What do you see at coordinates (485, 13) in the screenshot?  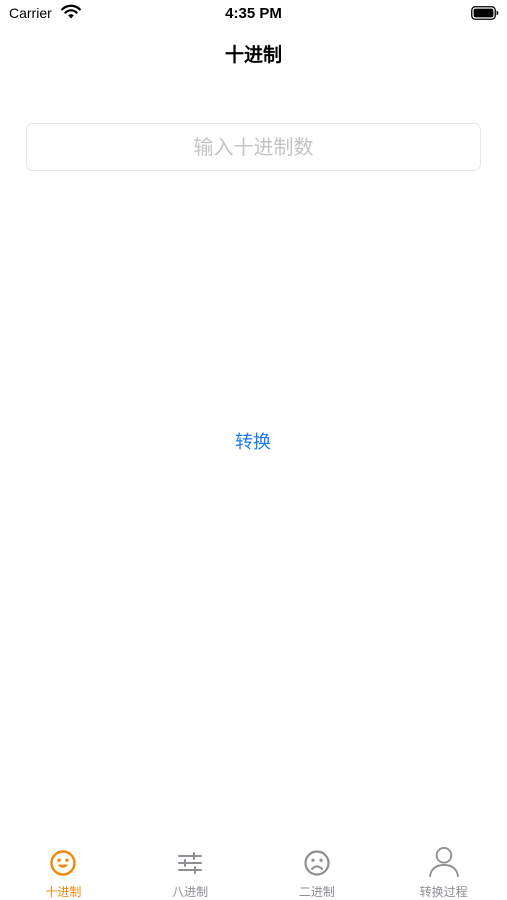 I see `battery-icon` at bounding box center [485, 13].